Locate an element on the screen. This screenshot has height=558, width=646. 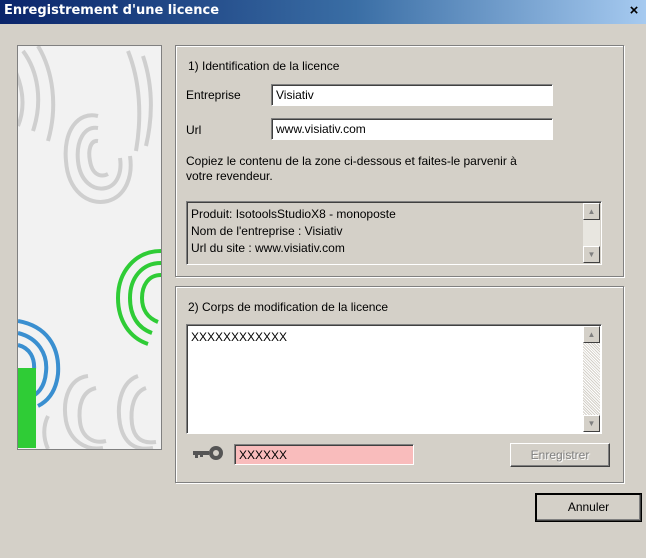
close-icon: × is located at coordinates (634, 11).